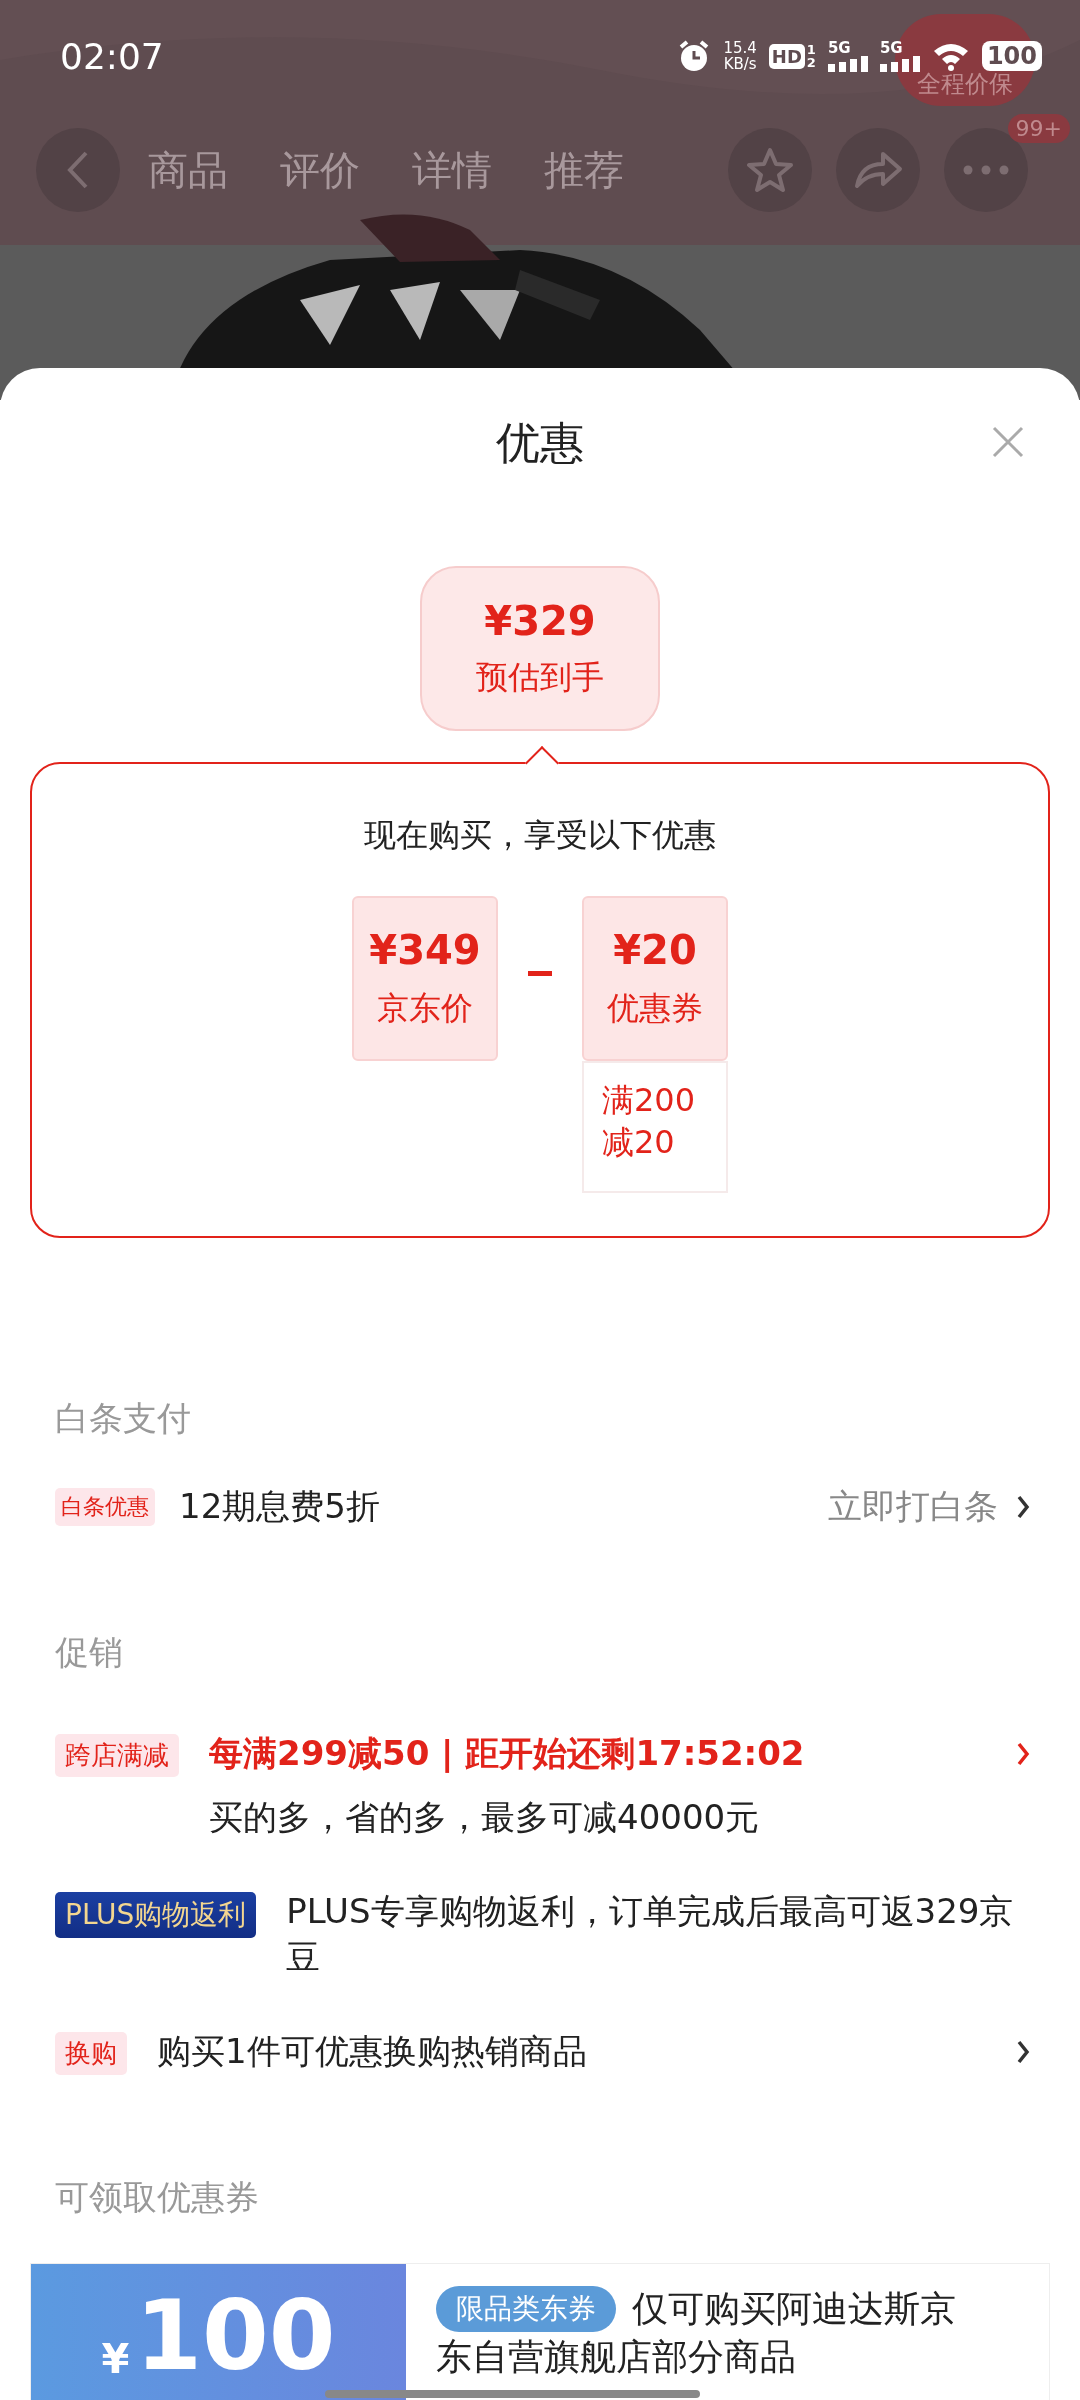 Image resolution: width=1080 pixels, height=2400 pixels. Describe the element at coordinates (1011, 56) in the screenshot. I see `battery-indicator: 100` at that location.